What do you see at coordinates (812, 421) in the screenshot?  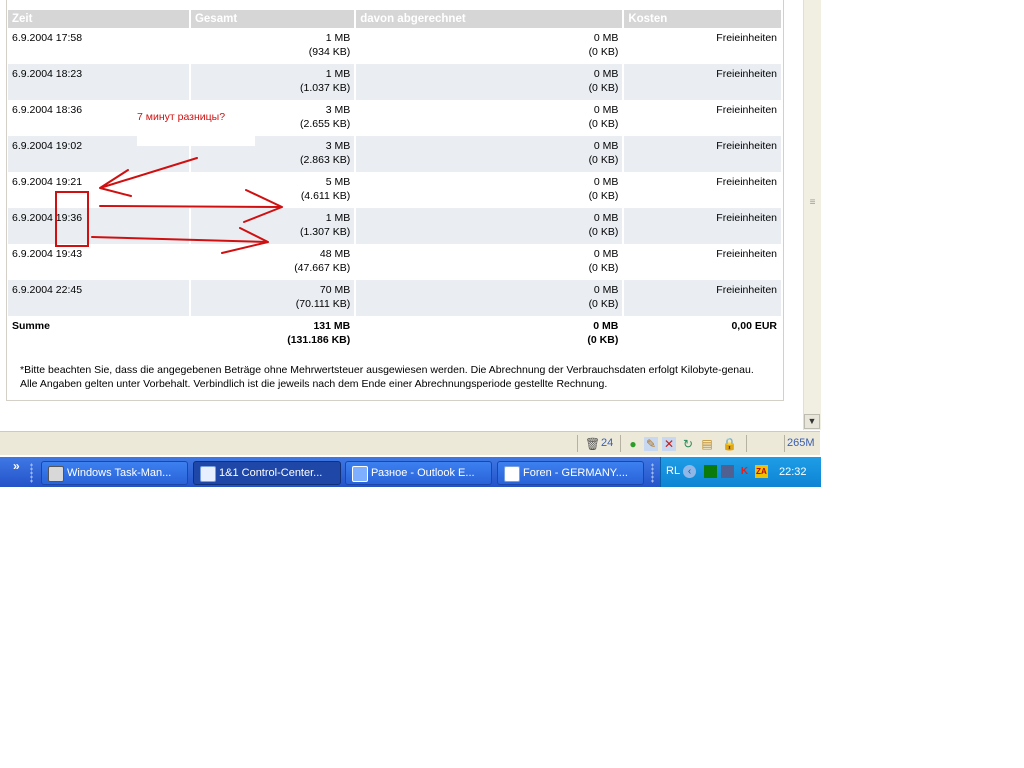 I see `scroll-down-arrow-icon: ▼` at bounding box center [812, 421].